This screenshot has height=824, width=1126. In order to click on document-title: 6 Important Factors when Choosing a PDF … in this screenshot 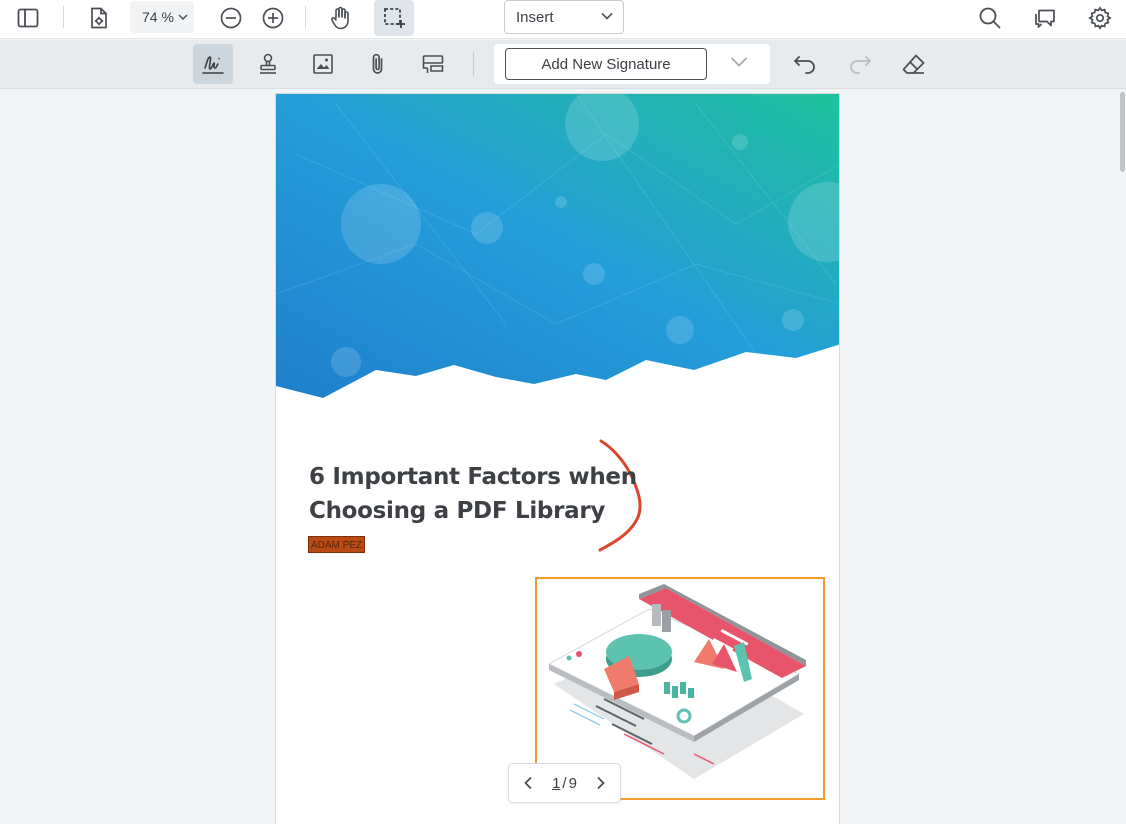, I will do `click(479, 494)`.